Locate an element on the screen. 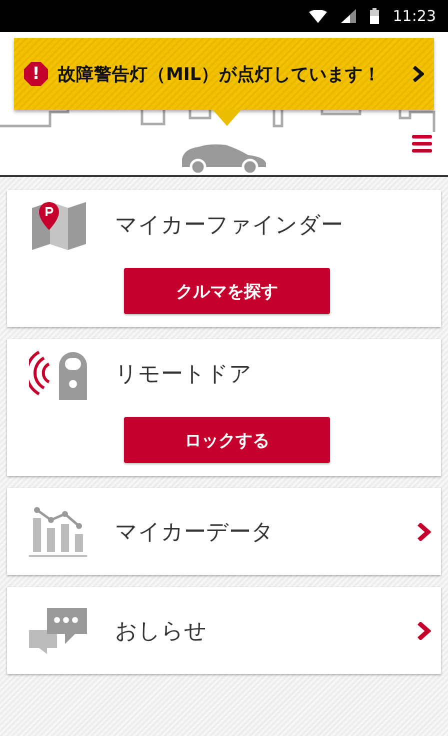 The image size is (448, 736). warning-banner: ! 故障警告灯（MIL）が点灯しています！ is located at coordinates (224, 74).